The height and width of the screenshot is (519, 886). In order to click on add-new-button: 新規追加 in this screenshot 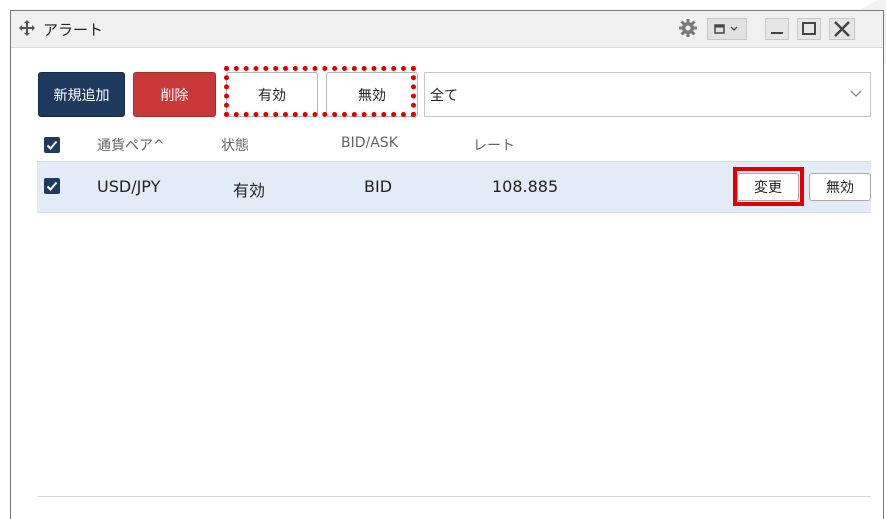, I will do `click(81, 94)`.